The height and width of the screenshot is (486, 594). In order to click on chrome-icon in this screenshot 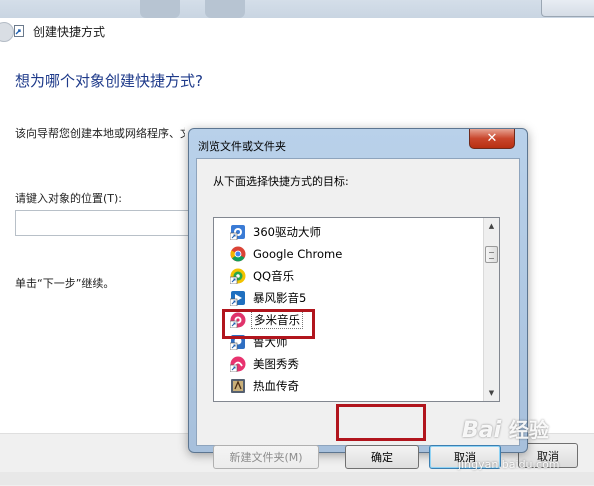, I will do `click(238, 253)`.